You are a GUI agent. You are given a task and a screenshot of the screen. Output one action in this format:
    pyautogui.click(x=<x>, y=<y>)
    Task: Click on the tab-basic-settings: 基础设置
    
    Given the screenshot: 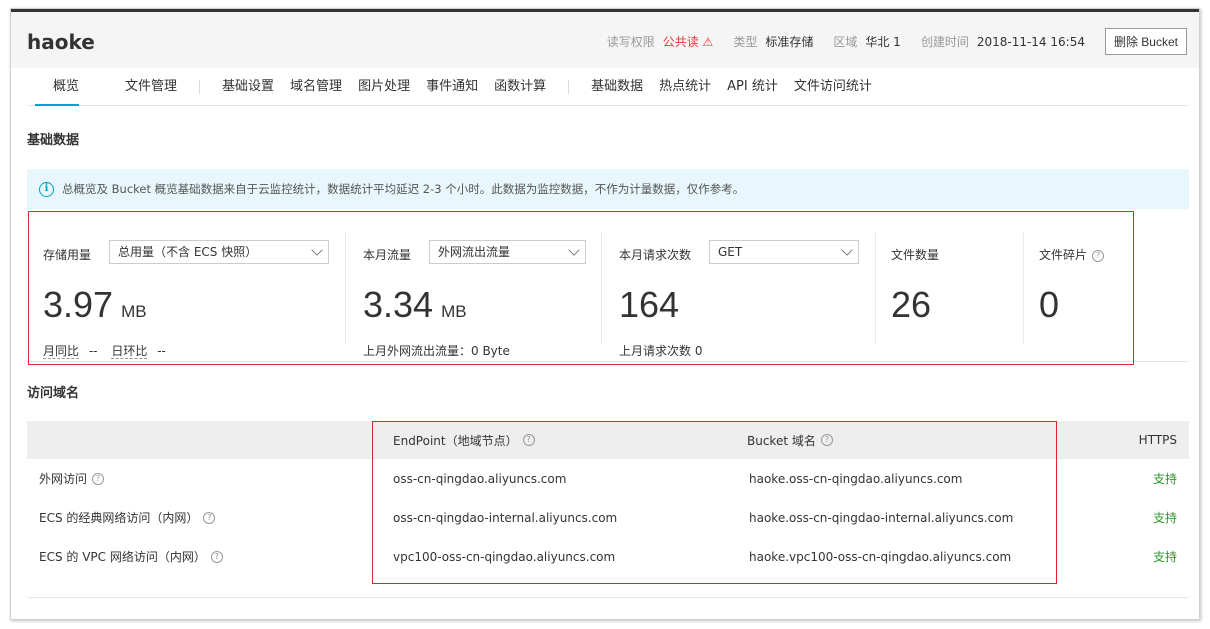 What is the action you would take?
    pyautogui.click(x=248, y=87)
    